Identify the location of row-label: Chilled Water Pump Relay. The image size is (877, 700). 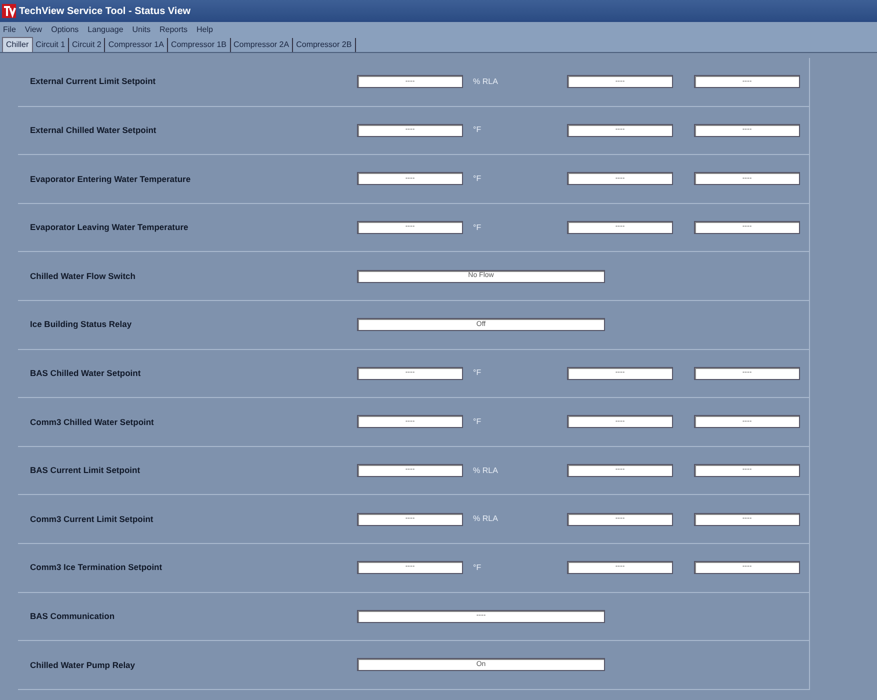
(82, 665).